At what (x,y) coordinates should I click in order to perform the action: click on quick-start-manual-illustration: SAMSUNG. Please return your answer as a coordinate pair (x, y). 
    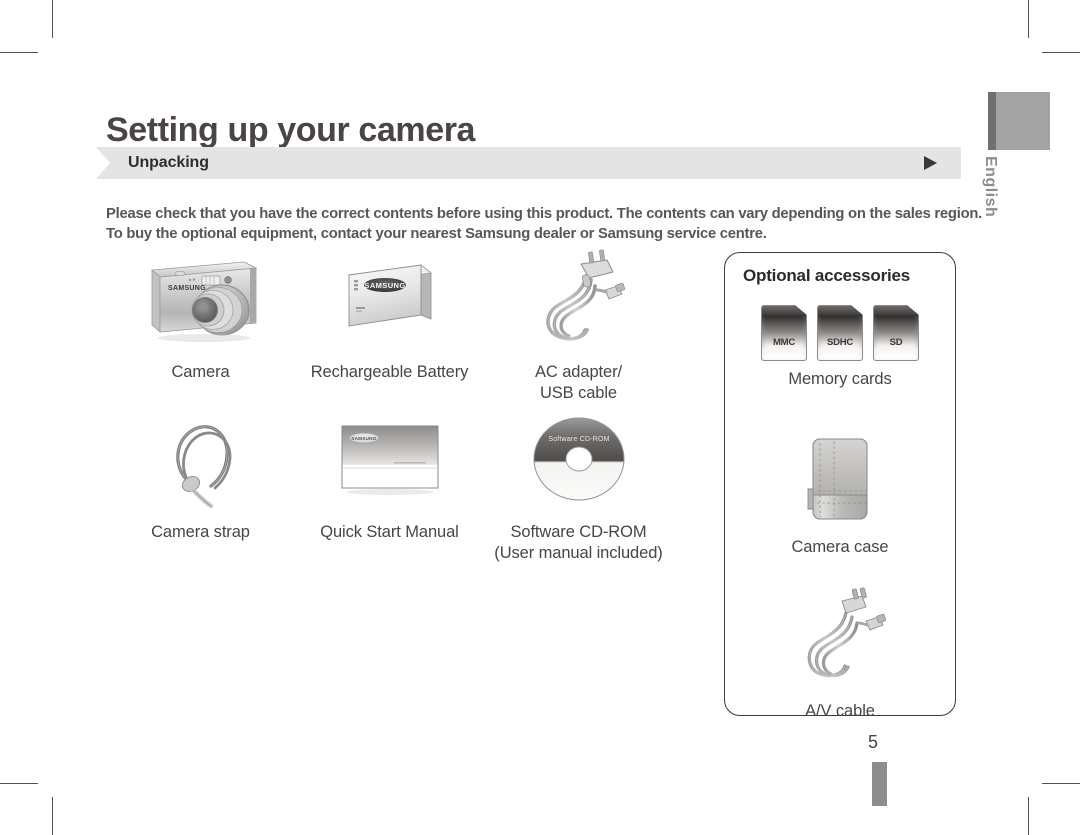
    Looking at the image, I should click on (389, 460).